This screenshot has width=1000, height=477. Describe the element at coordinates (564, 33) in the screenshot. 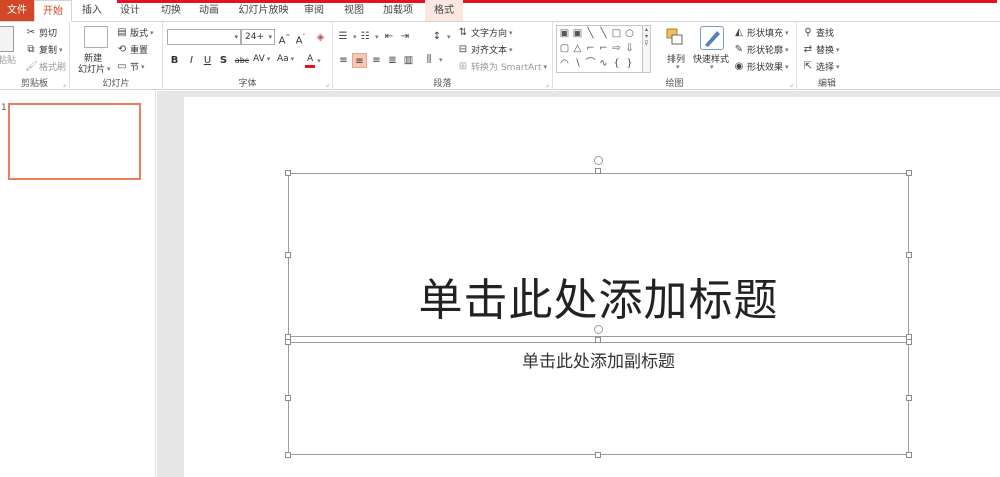

I see `textbox-shape-icon: ▣` at that location.